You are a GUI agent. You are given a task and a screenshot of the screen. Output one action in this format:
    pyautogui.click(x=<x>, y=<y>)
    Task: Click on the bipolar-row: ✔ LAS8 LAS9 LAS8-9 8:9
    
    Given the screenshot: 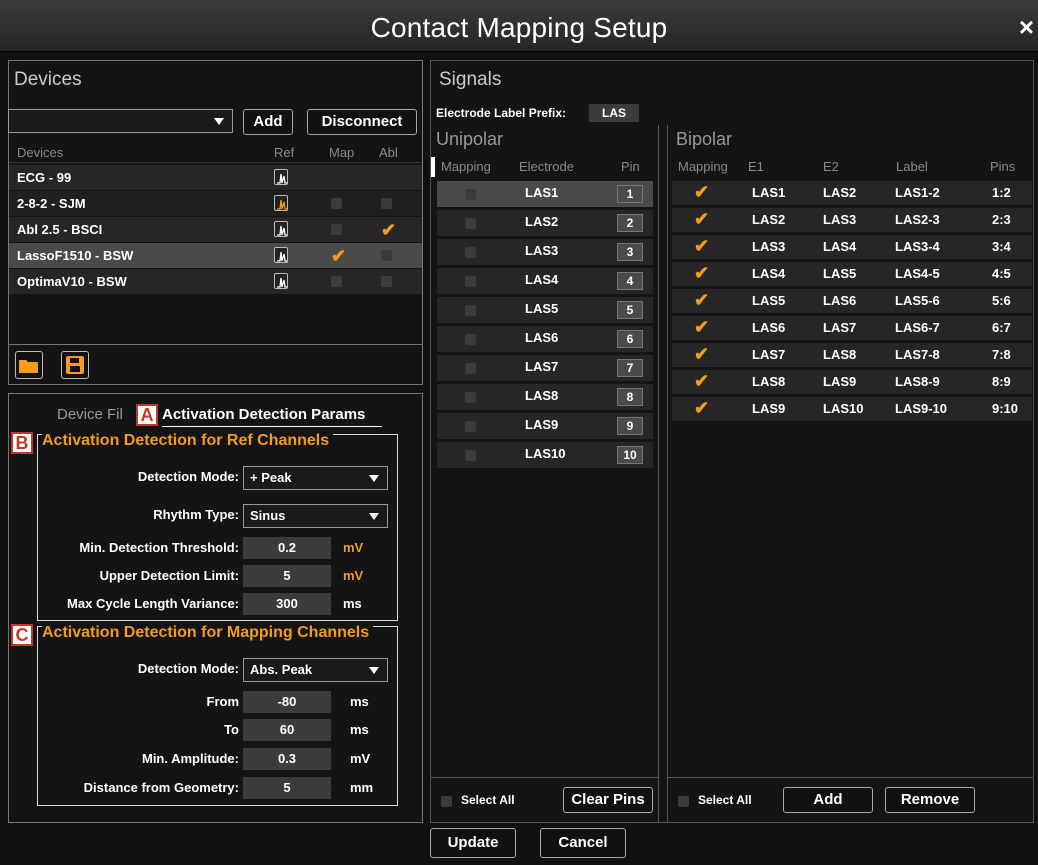 What is the action you would take?
    pyautogui.click(x=852, y=382)
    